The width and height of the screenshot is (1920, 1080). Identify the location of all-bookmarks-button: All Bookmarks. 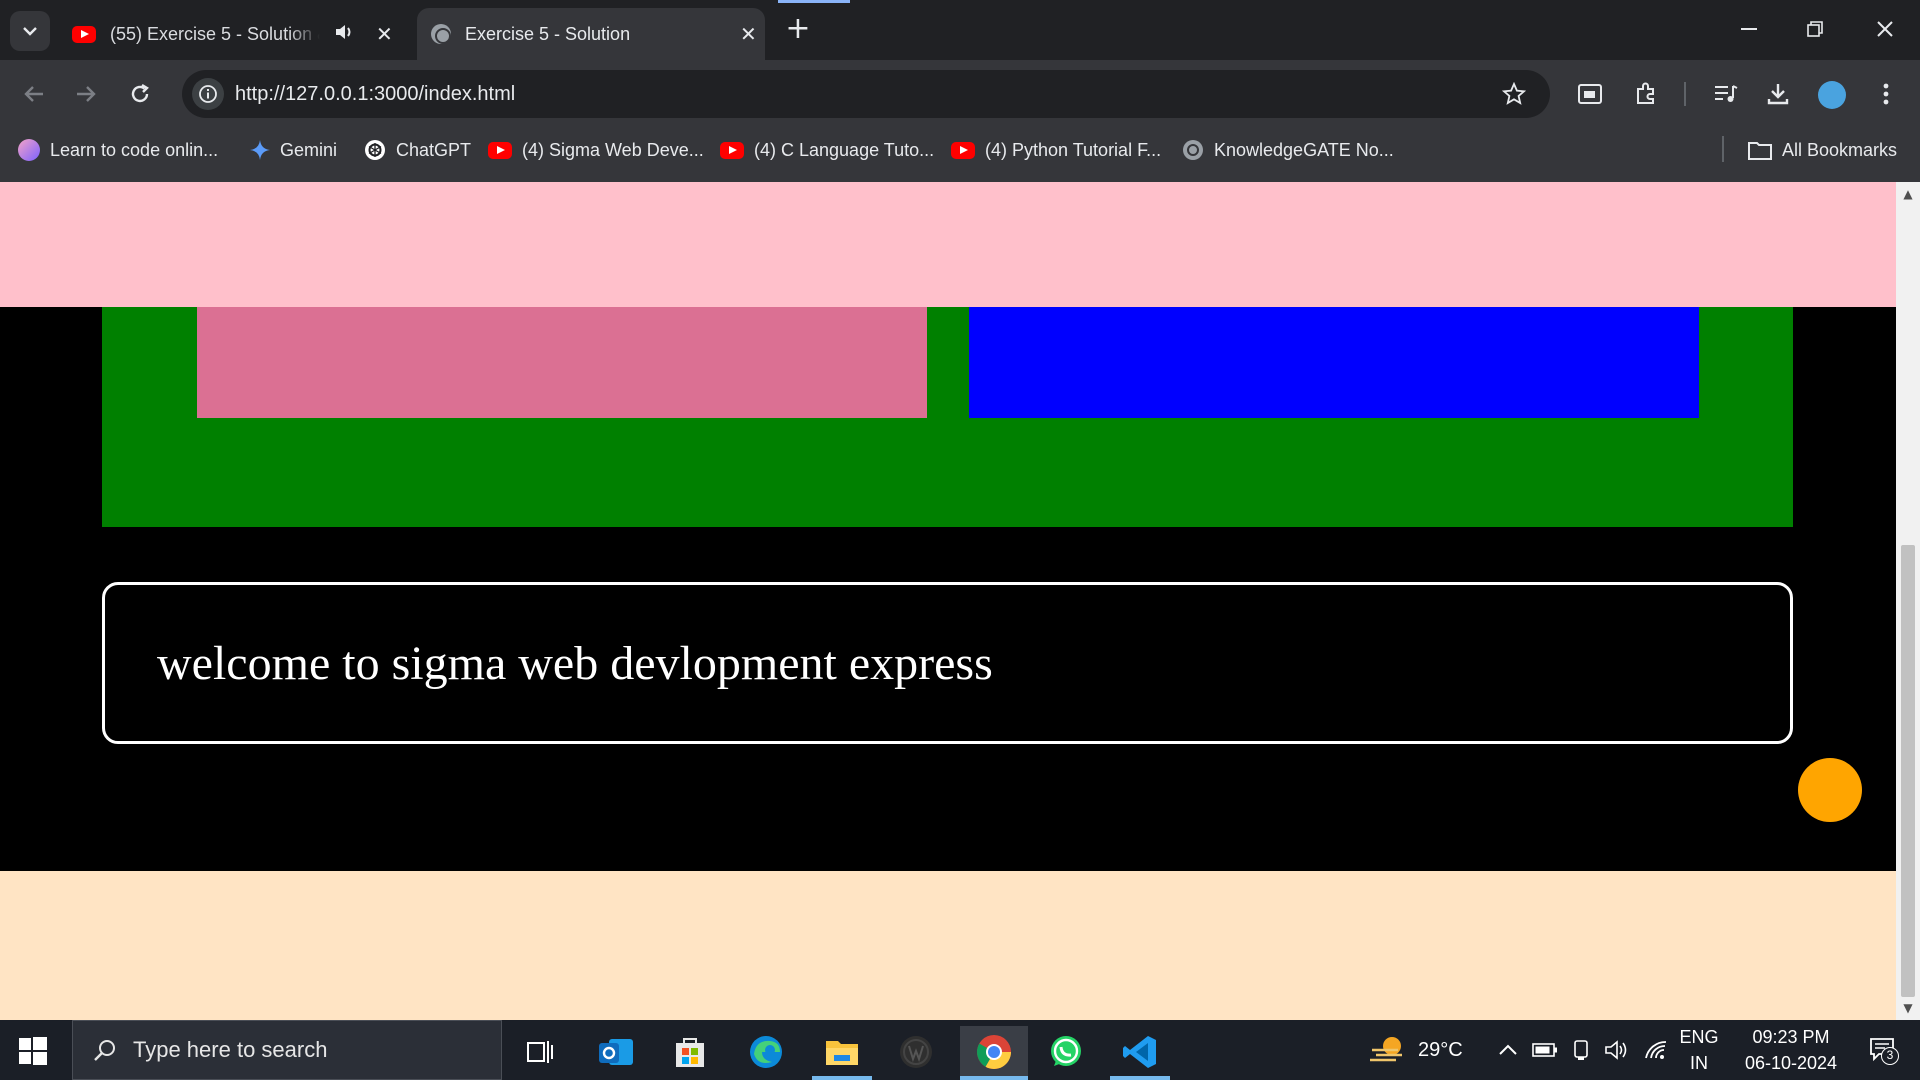
(1822, 150).